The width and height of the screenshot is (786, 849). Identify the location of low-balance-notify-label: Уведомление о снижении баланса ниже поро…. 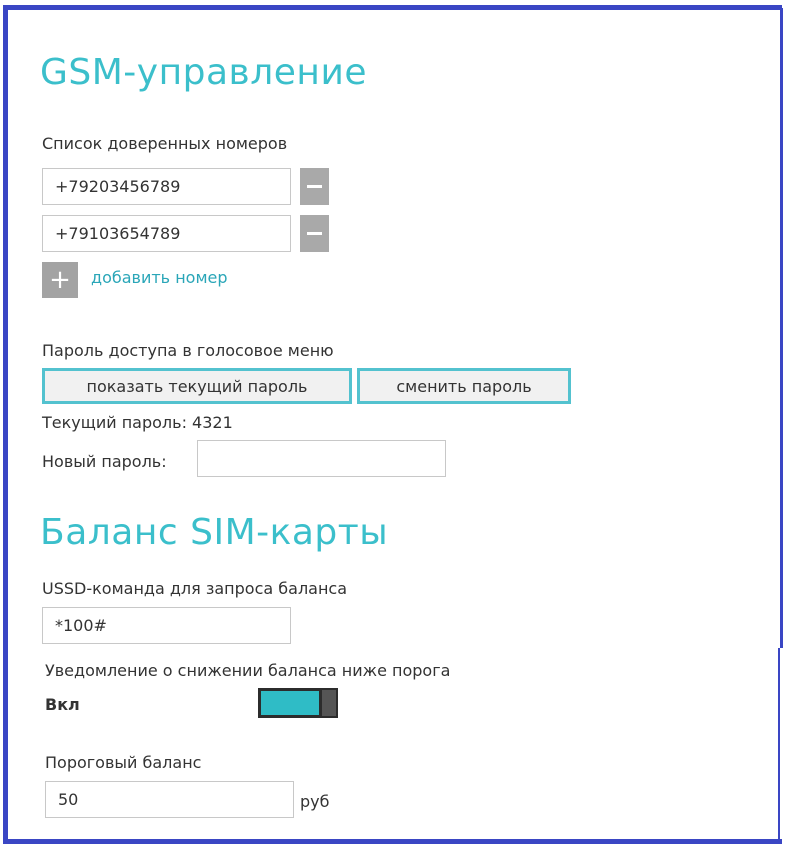
(248, 670).